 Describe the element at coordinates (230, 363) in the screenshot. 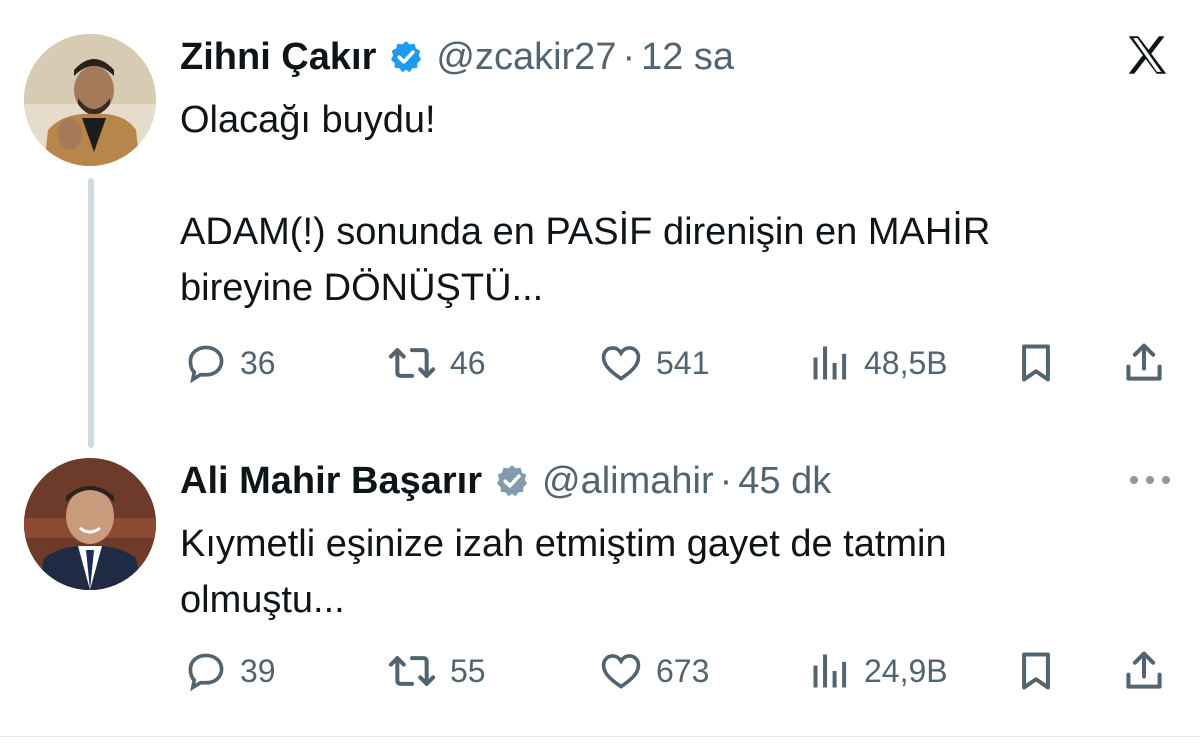

I see `reply-button: 36` at that location.